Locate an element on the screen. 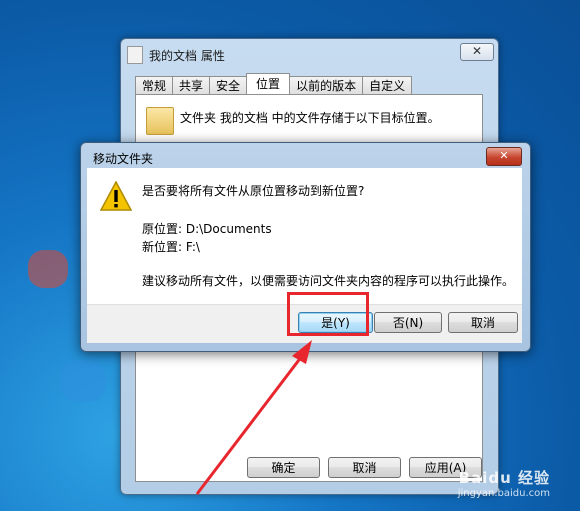 Image resolution: width=580 pixels, height=511 pixels. watermark-url: jingyan.baidu.com is located at coordinates (503, 493).